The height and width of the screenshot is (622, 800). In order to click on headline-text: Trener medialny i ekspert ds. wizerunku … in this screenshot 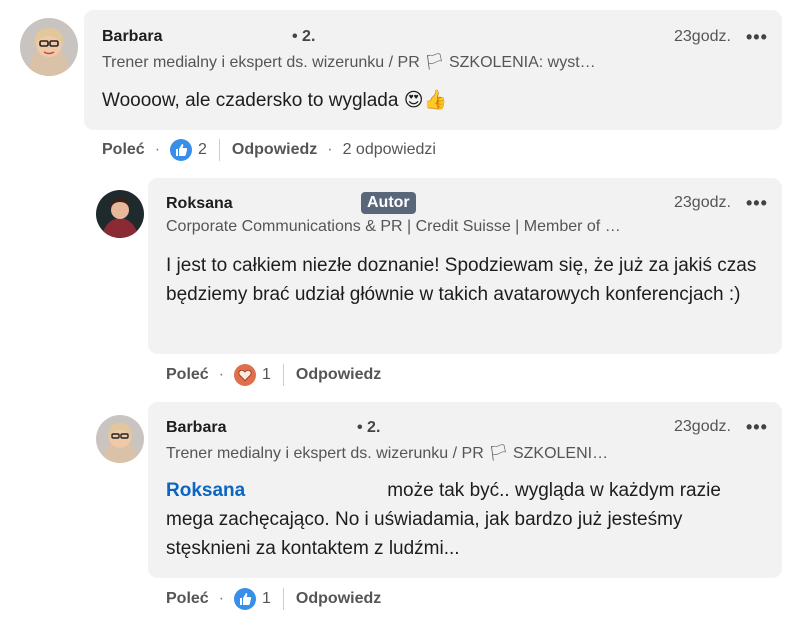, I will do `click(349, 62)`.